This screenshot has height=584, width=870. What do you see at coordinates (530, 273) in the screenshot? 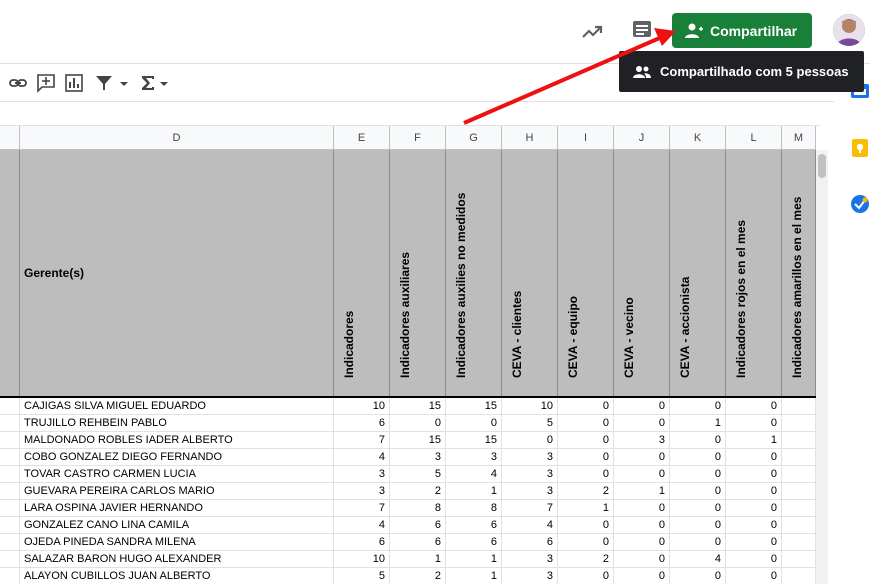
I see `header-cell: CEVA - clientes` at bounding box center [530, 273].